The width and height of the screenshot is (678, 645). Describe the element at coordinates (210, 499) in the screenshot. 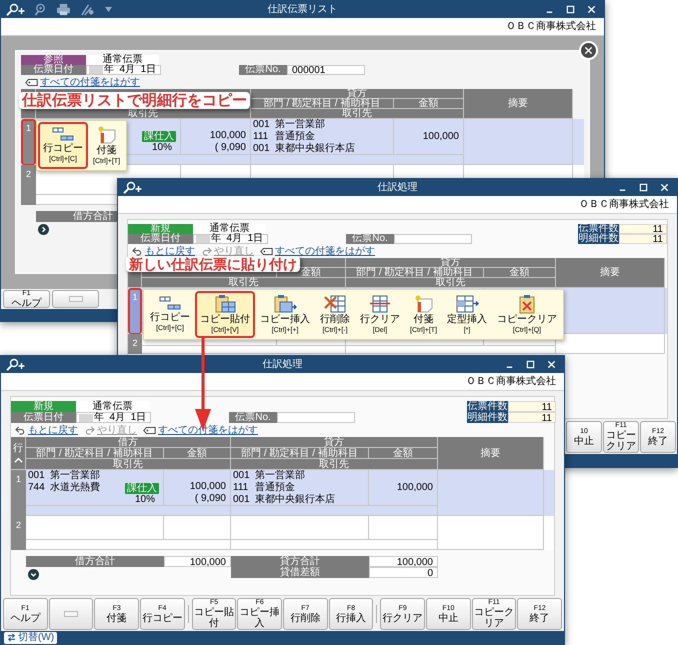

I see `tax-amount: ( 9,090` at that location.